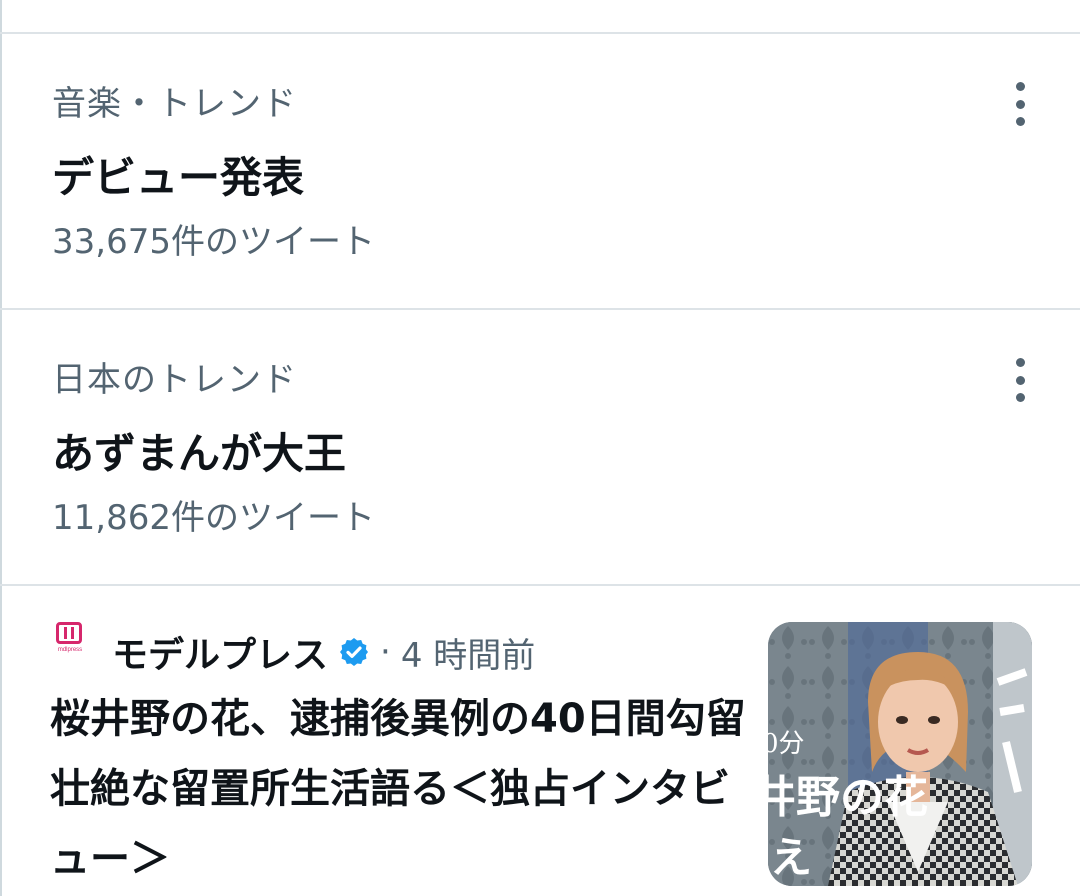  Describe the element at coordinates (791, 857) in the screenshot. I see `thumbnail-text-3: え` at that location.